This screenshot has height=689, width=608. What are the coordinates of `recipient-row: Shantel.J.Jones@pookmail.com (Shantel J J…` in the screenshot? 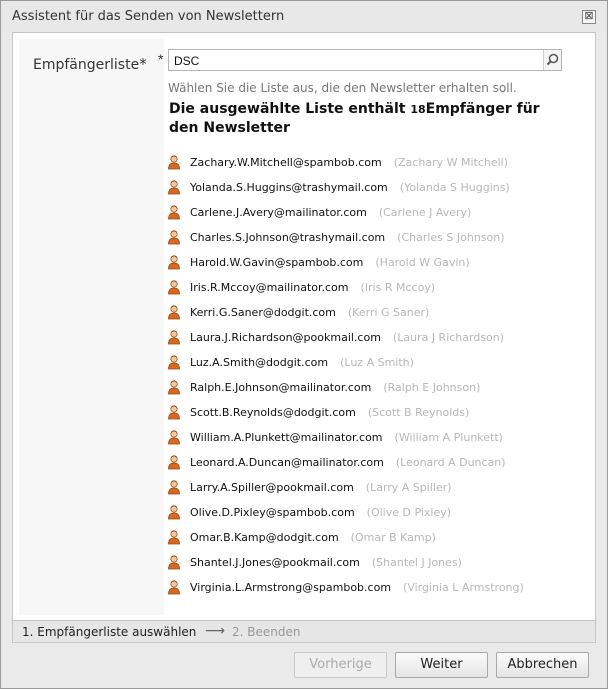 It's located at (376, 565).